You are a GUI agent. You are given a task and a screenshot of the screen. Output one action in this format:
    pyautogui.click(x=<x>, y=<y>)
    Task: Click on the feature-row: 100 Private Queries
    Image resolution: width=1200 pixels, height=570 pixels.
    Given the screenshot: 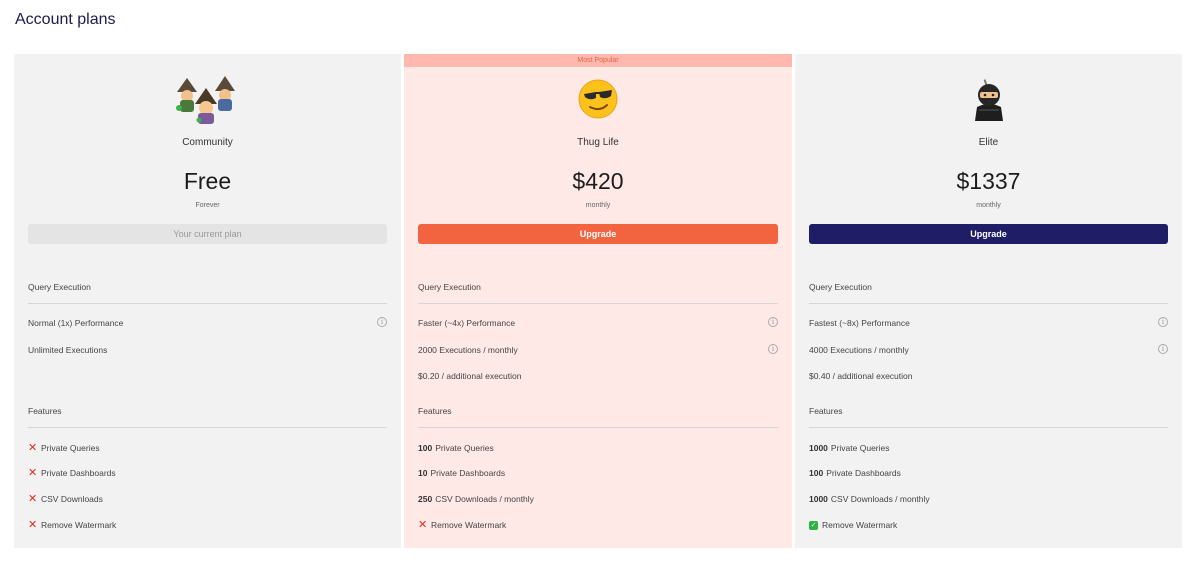 What is the action you would take?
    pyautogui.click(x=598, y=448)
    